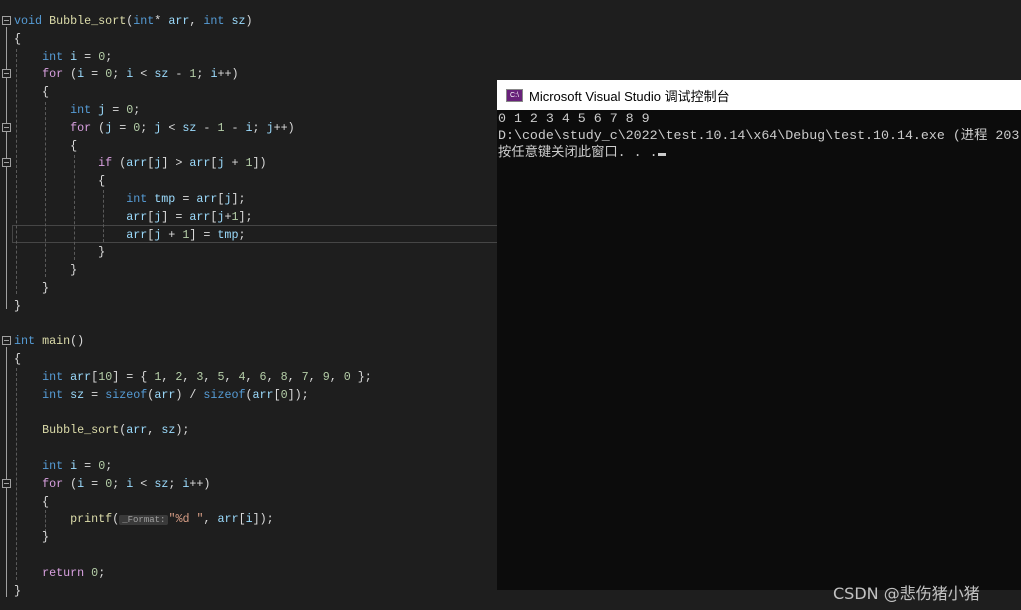 The image size is (1021, 610). I want to click on code-token: [, so click(242, 519).